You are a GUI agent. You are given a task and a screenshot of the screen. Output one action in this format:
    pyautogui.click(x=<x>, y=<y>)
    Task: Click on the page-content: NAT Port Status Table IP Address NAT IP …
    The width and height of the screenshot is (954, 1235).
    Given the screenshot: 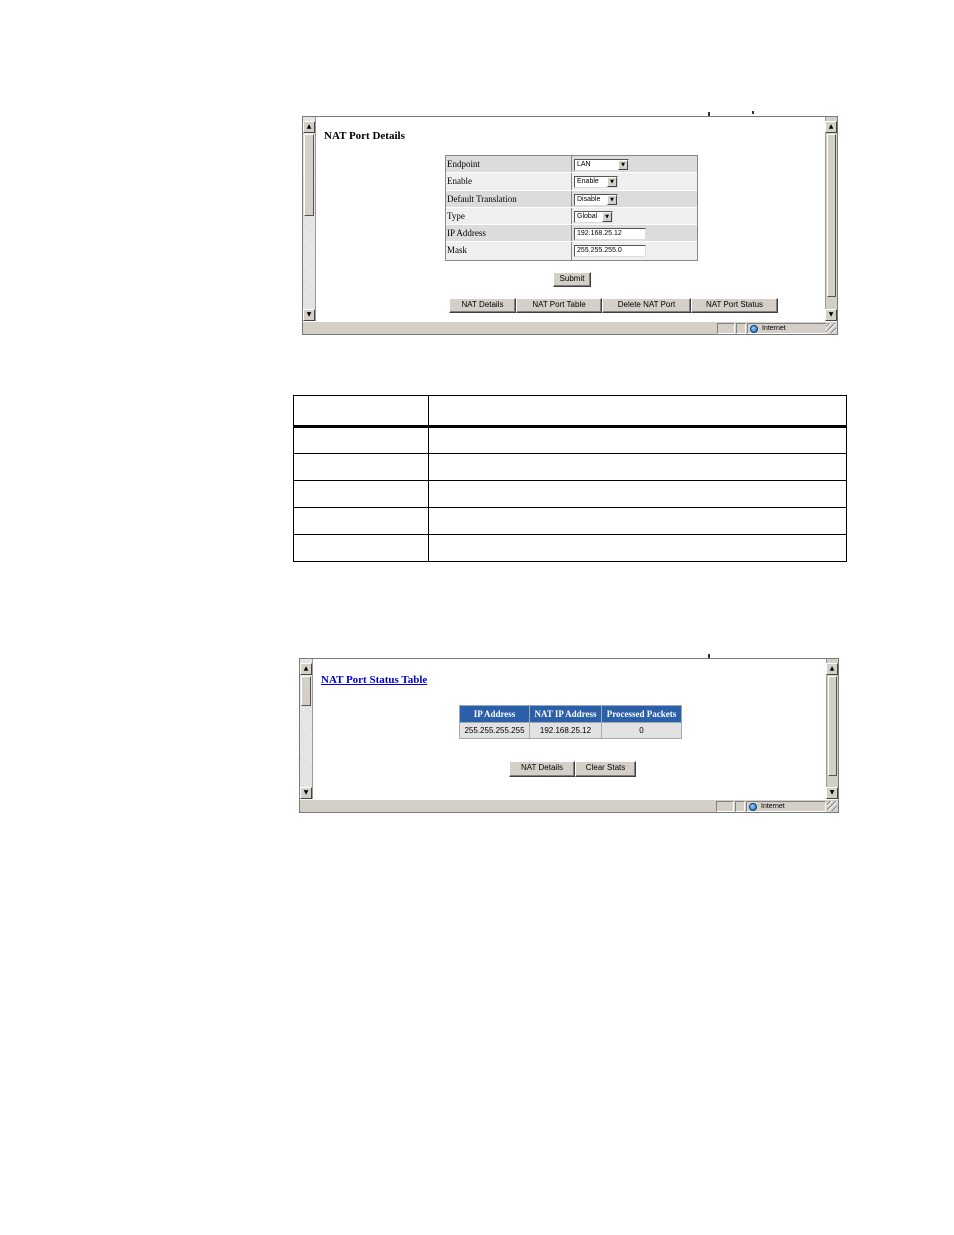 What is the action you would take?
    pyautogui.click(x=570, y=729)
    